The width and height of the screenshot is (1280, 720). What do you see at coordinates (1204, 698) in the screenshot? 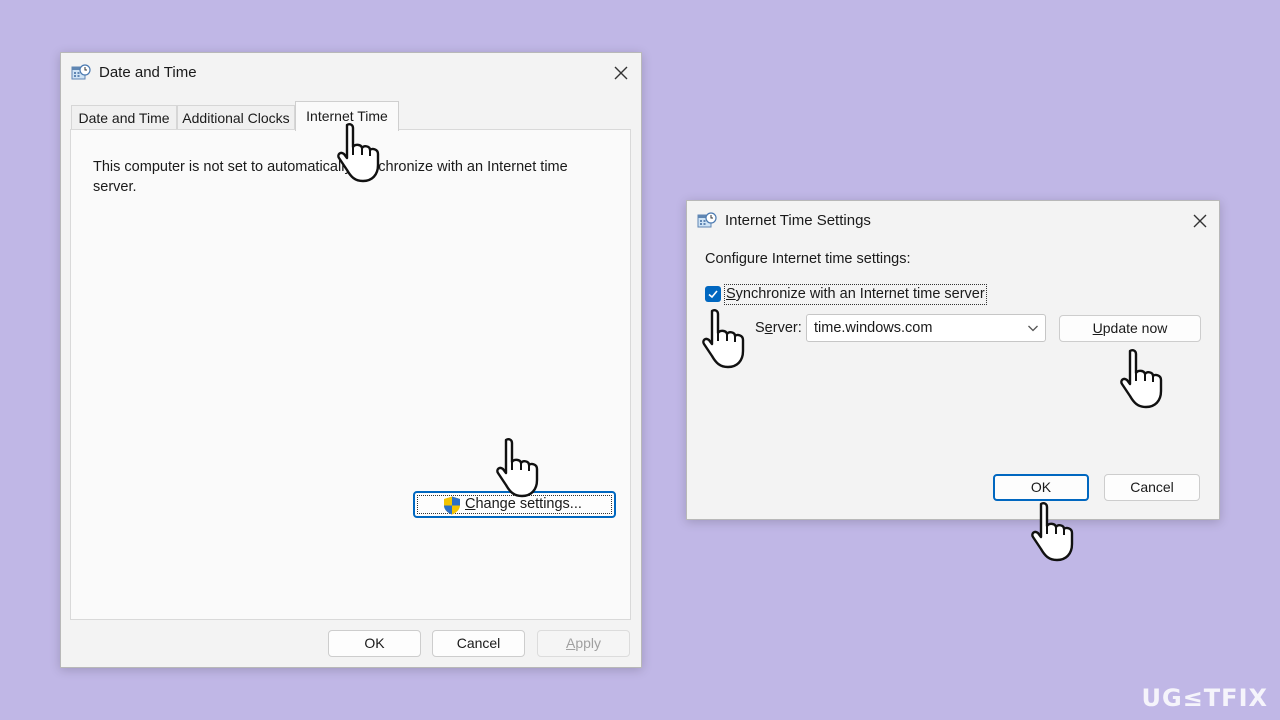
I see `watermark-logo: UG≤TFIX` at bounding box center [1204, 698].